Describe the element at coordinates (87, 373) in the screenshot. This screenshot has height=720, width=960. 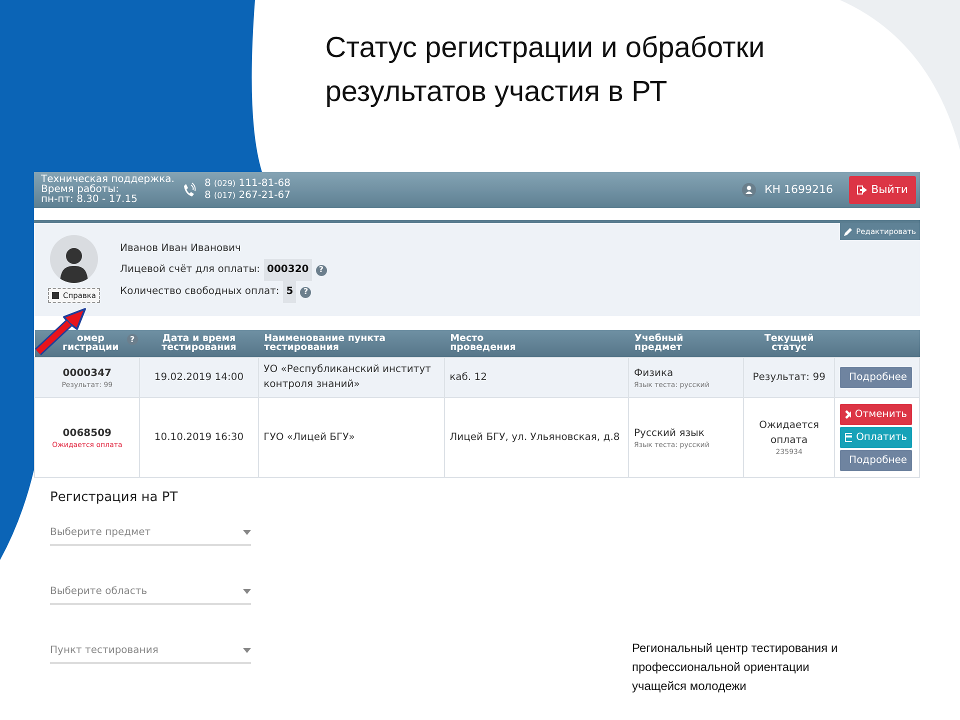
I see `registration-number: 0000347` at that location.